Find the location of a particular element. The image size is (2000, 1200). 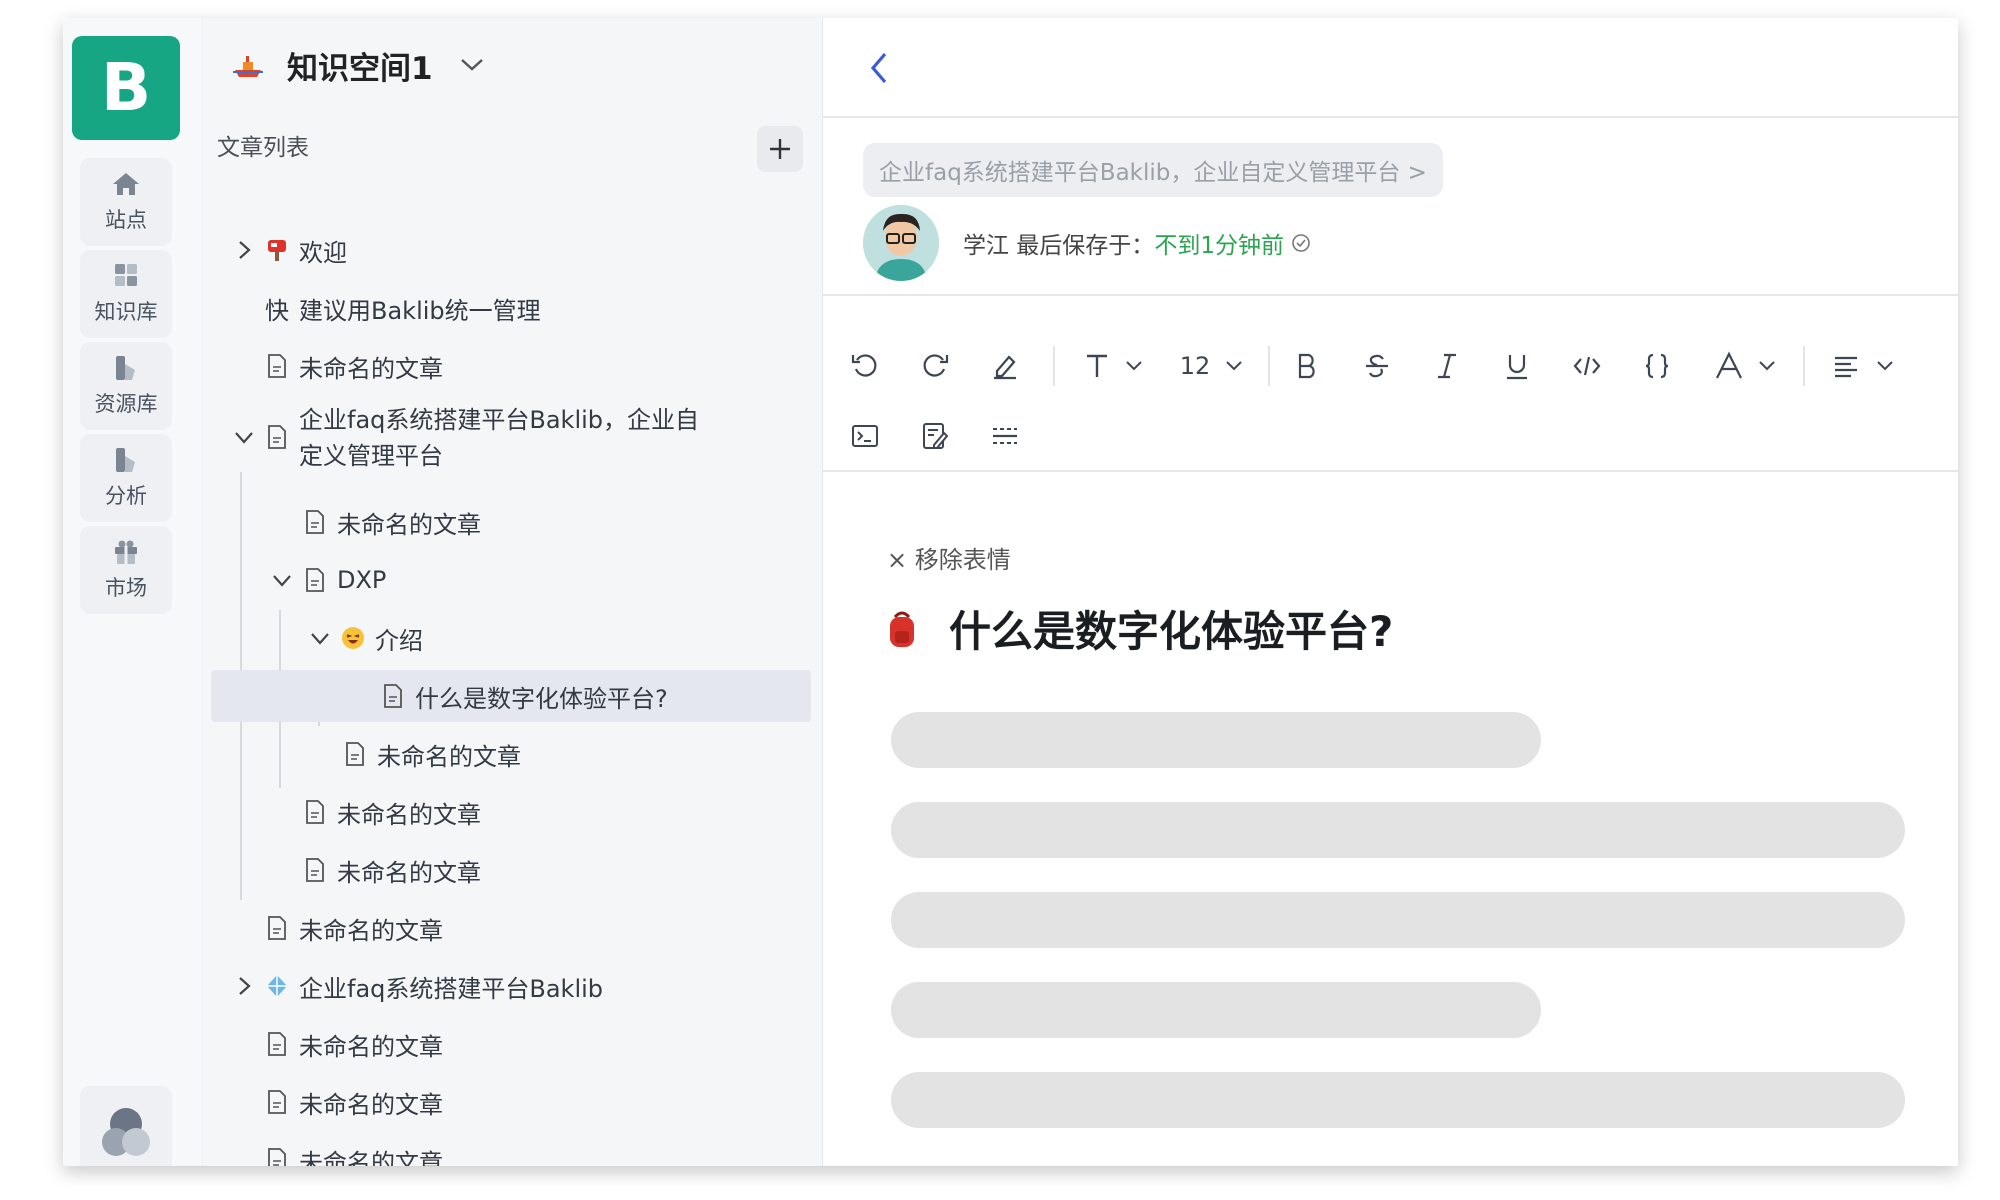

undo-button is located at coordinates (865, 366).